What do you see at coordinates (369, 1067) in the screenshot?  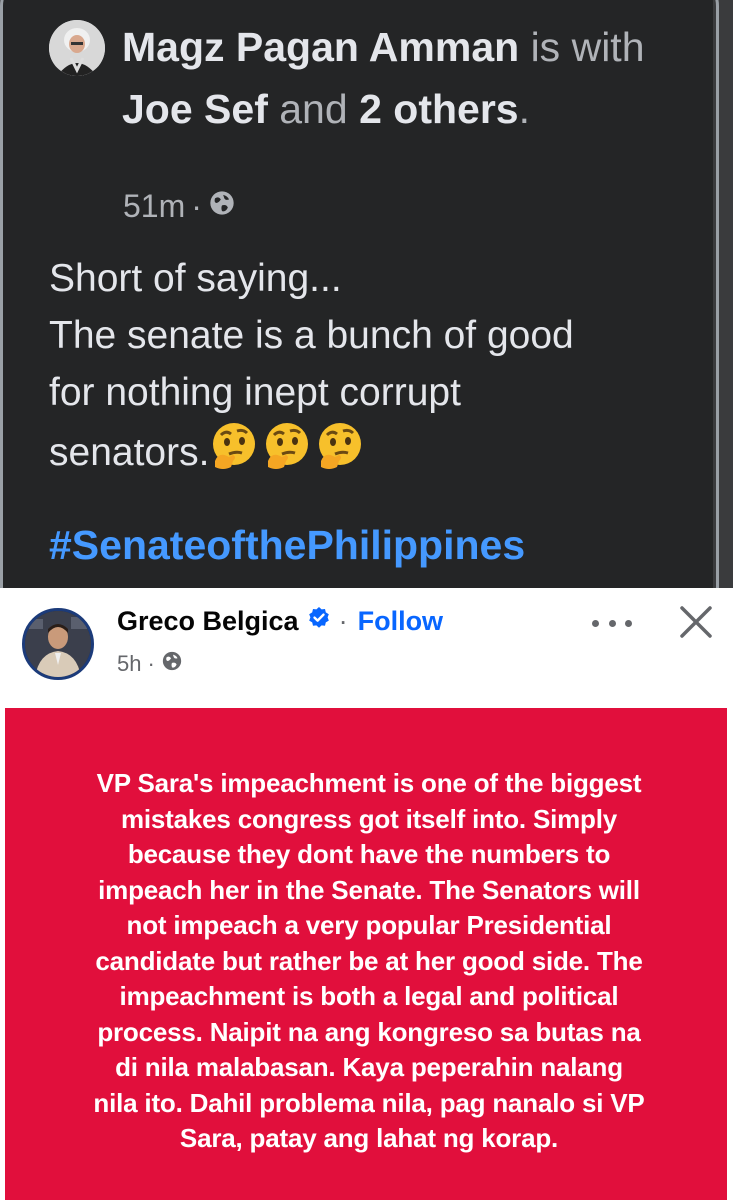 I see `banner-line: di nila malabasan. Kaya peperahin nalang` at bounding box center [369, 1067].